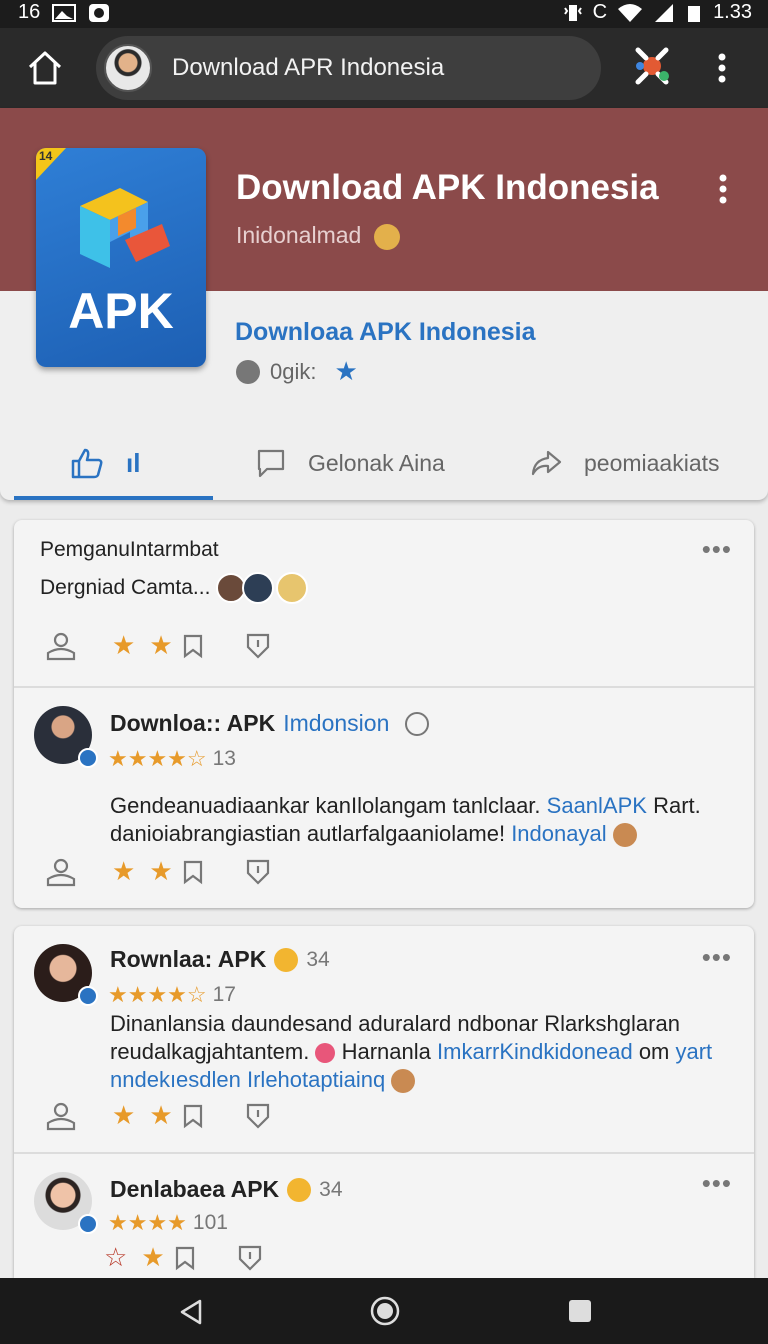 This screenshot has width=768, height=1344. I want to click on back-icon, so click(191, 1312).